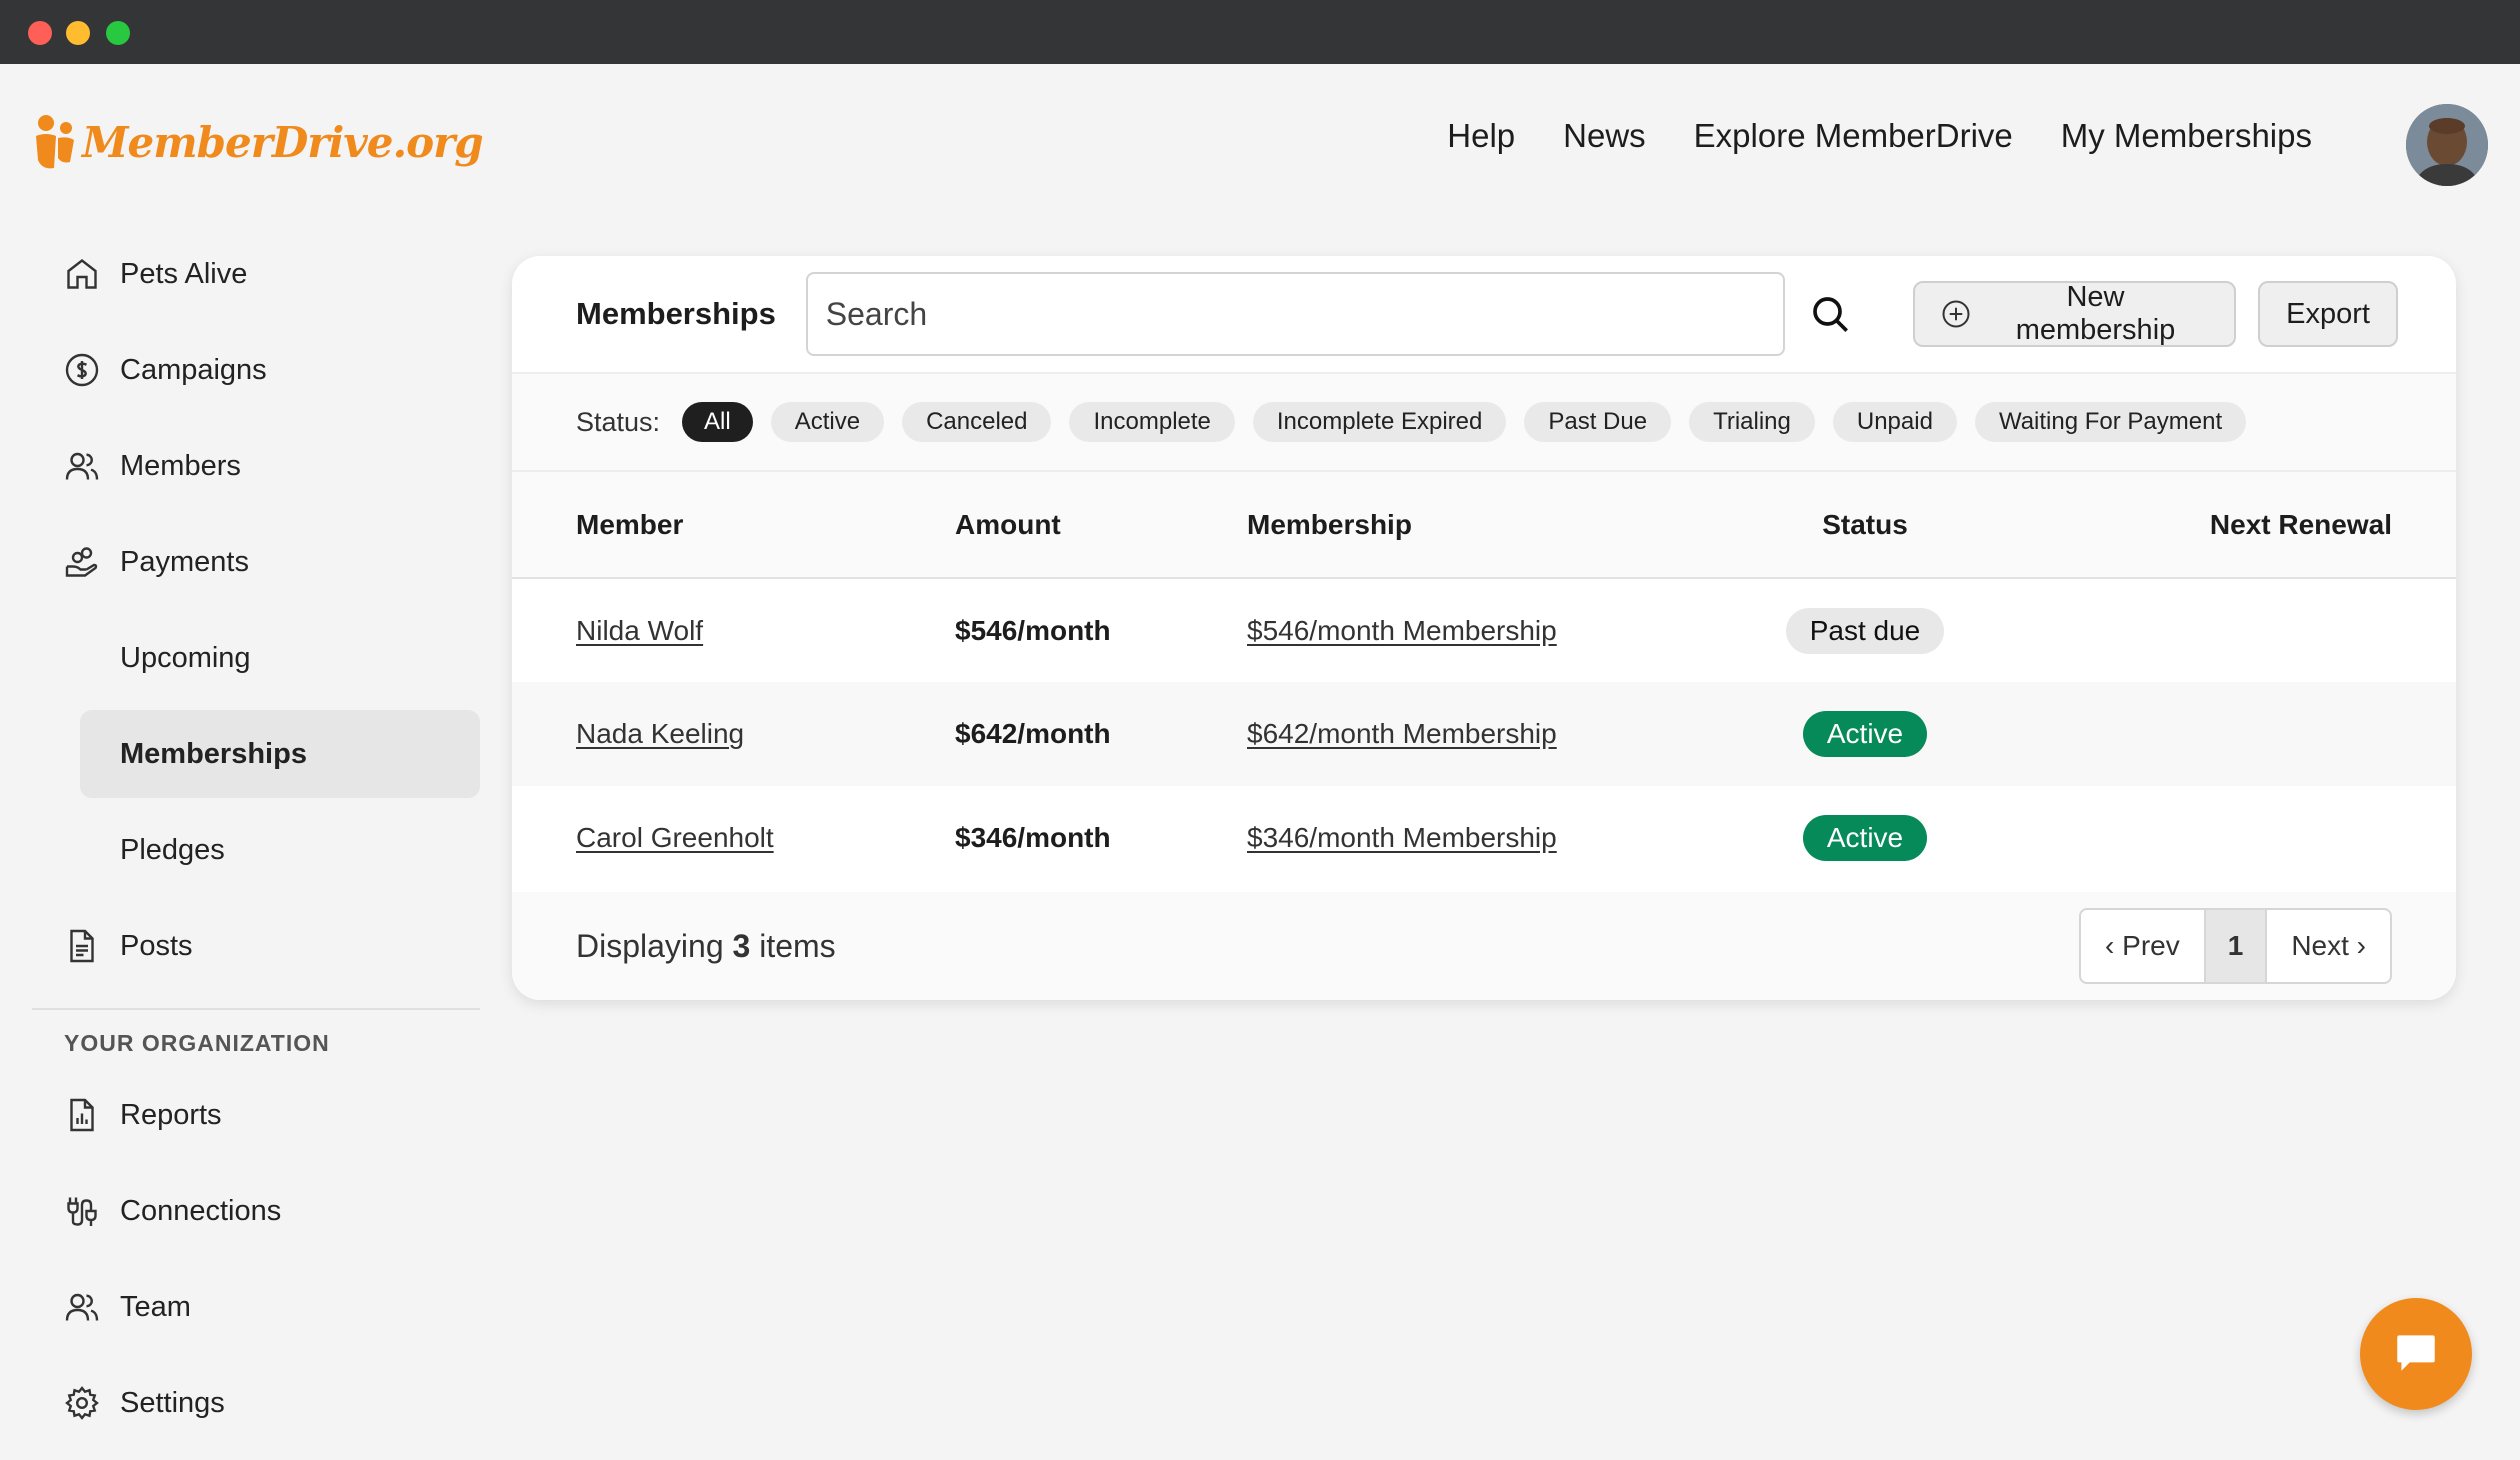 This screenshot has height=1460, width=2520. Describe the element at coordinates (618, 421) in the screenshot. I see `status-filter-label: Status:` at that location.